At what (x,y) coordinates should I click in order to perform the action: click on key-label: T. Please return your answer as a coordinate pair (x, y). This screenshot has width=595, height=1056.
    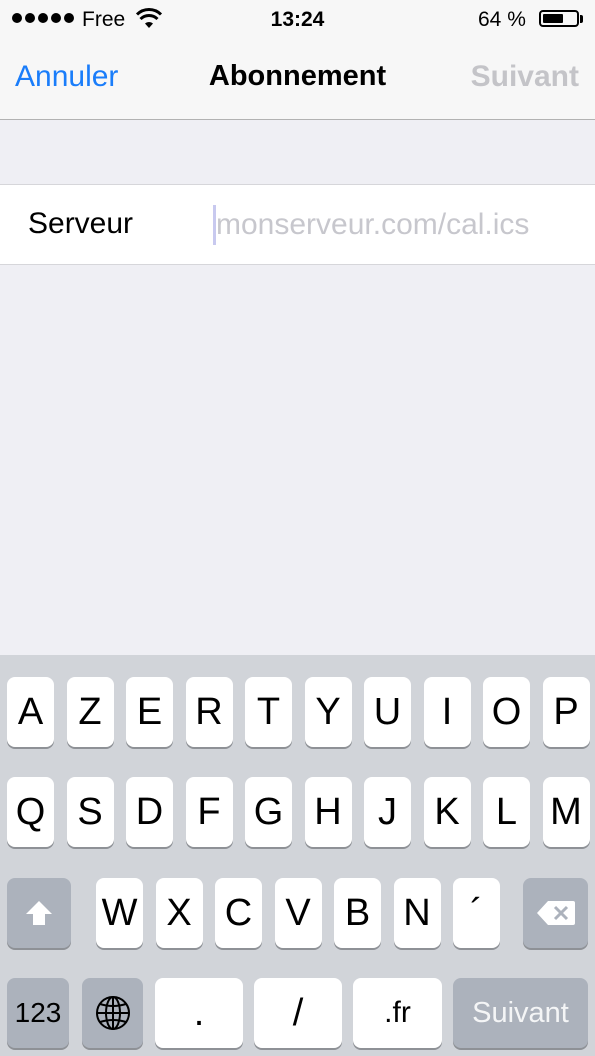
    Looking at the image, I should click on (268, 711).